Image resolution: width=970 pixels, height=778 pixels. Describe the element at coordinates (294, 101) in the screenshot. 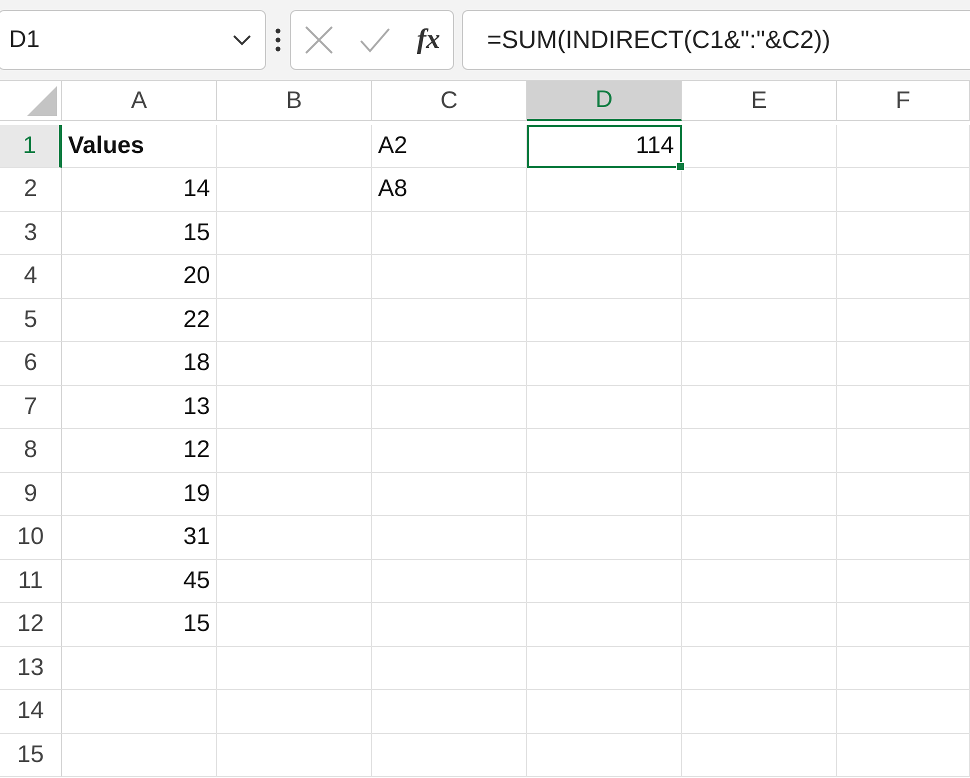

I see `column-header: B` at that location.